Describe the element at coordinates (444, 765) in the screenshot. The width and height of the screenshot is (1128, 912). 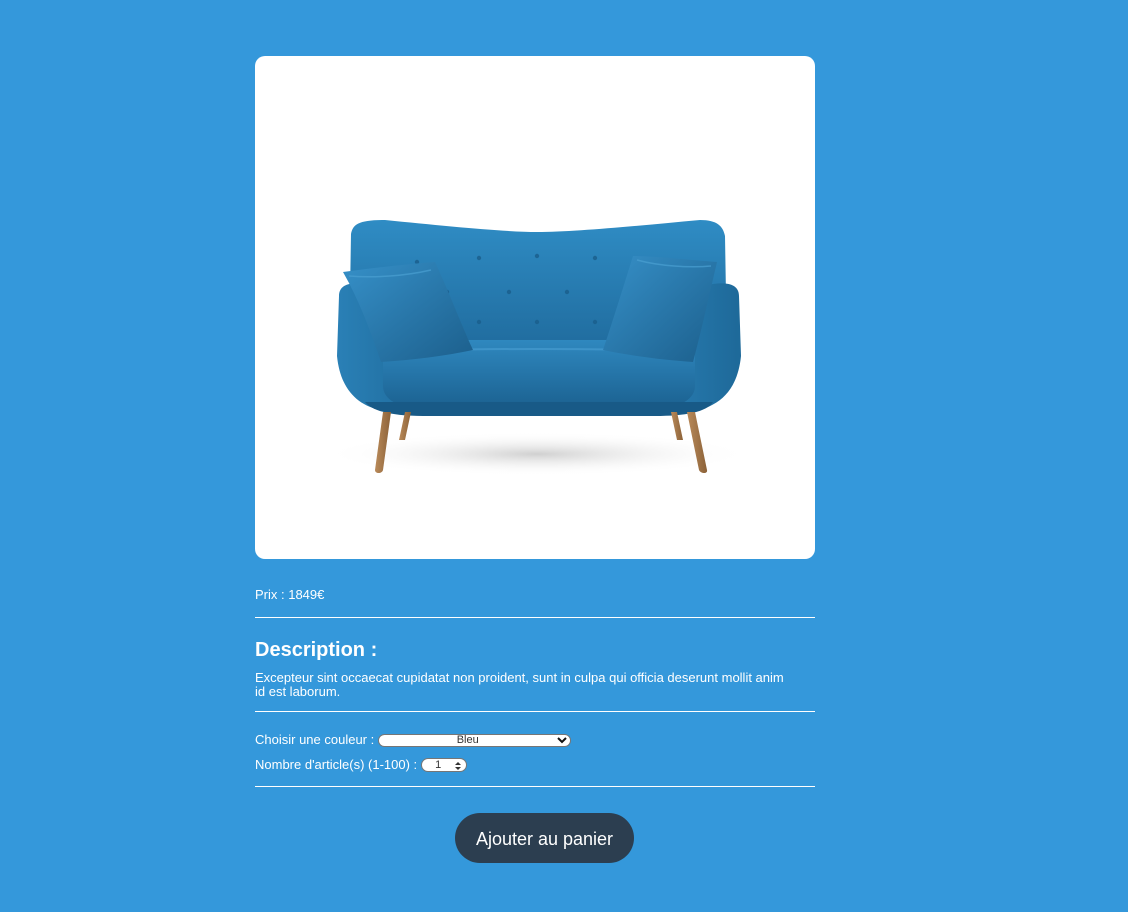
I see `quantity-stepper: 1` at that location.